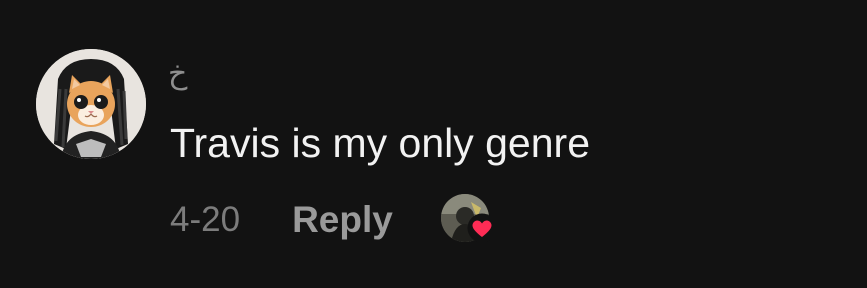 Image resolution: width=867 pixels, height=288 pixels. I want to click on creator-liked-badge, so click(468, 220).